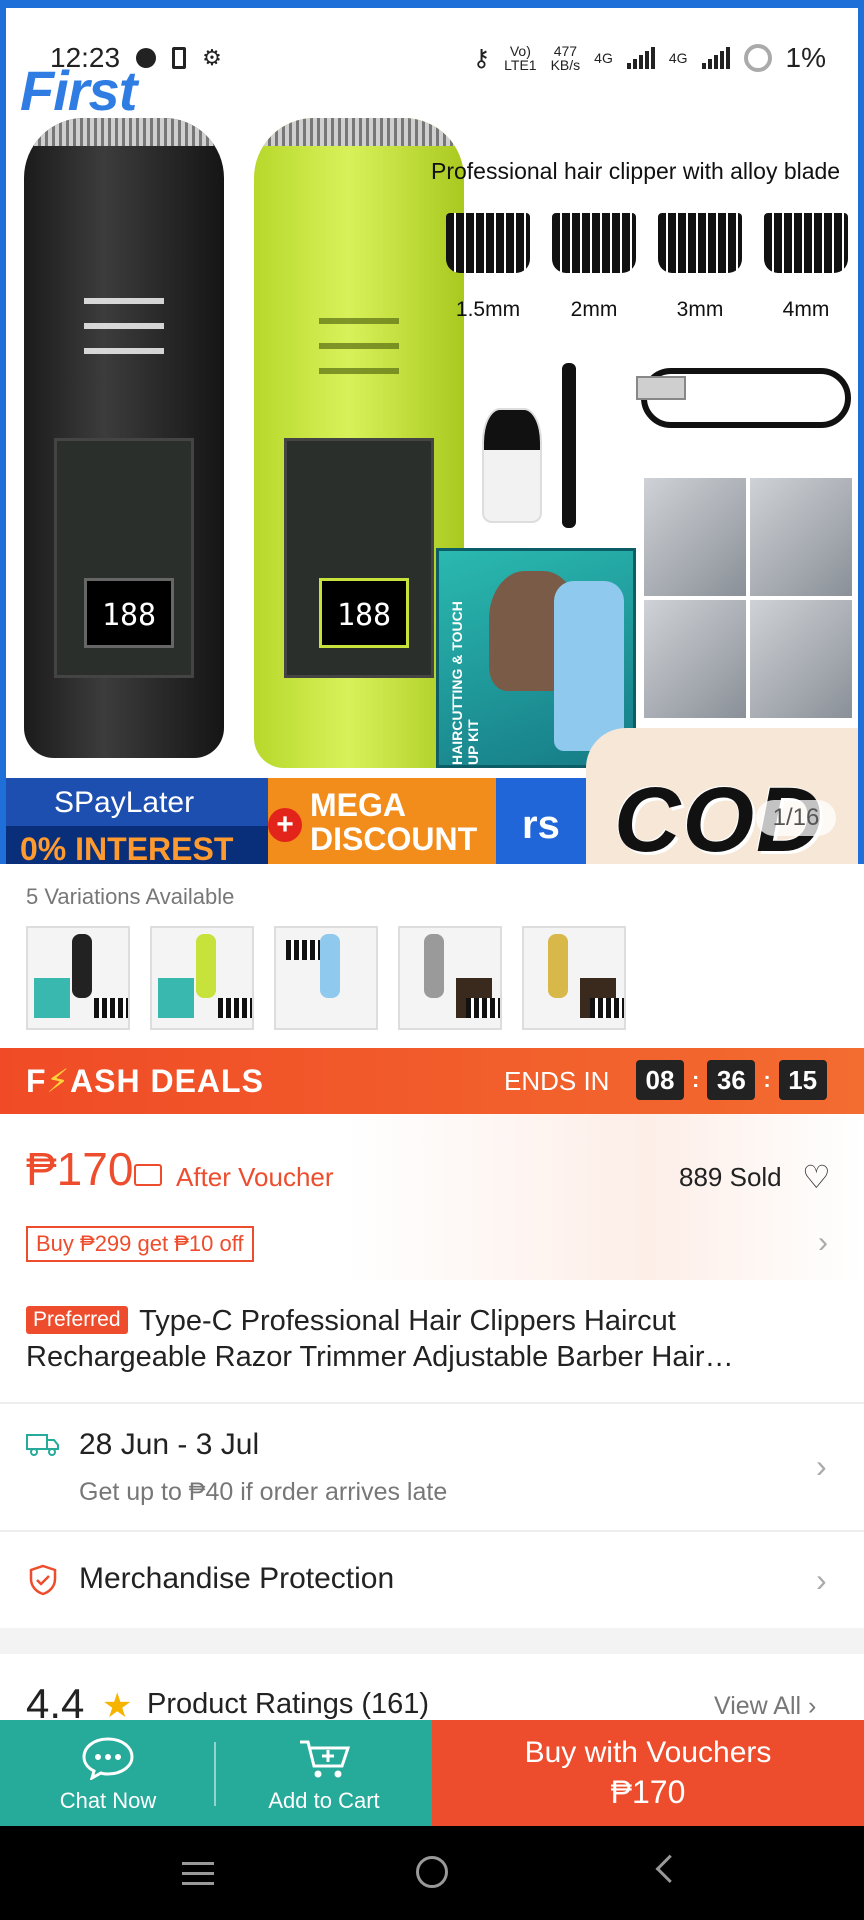 This screenshot has width=864, height=1920. What do you see at coordinates (647, 243) in the screenshot?
I see `guard-combs` at bounding box center [647, 243].